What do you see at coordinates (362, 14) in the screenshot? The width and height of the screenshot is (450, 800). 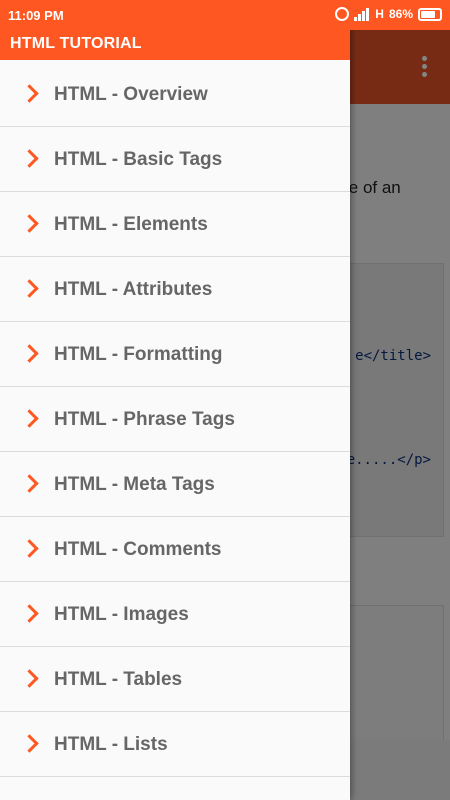 I see `signal-icon` at bounding box center [362, 14].